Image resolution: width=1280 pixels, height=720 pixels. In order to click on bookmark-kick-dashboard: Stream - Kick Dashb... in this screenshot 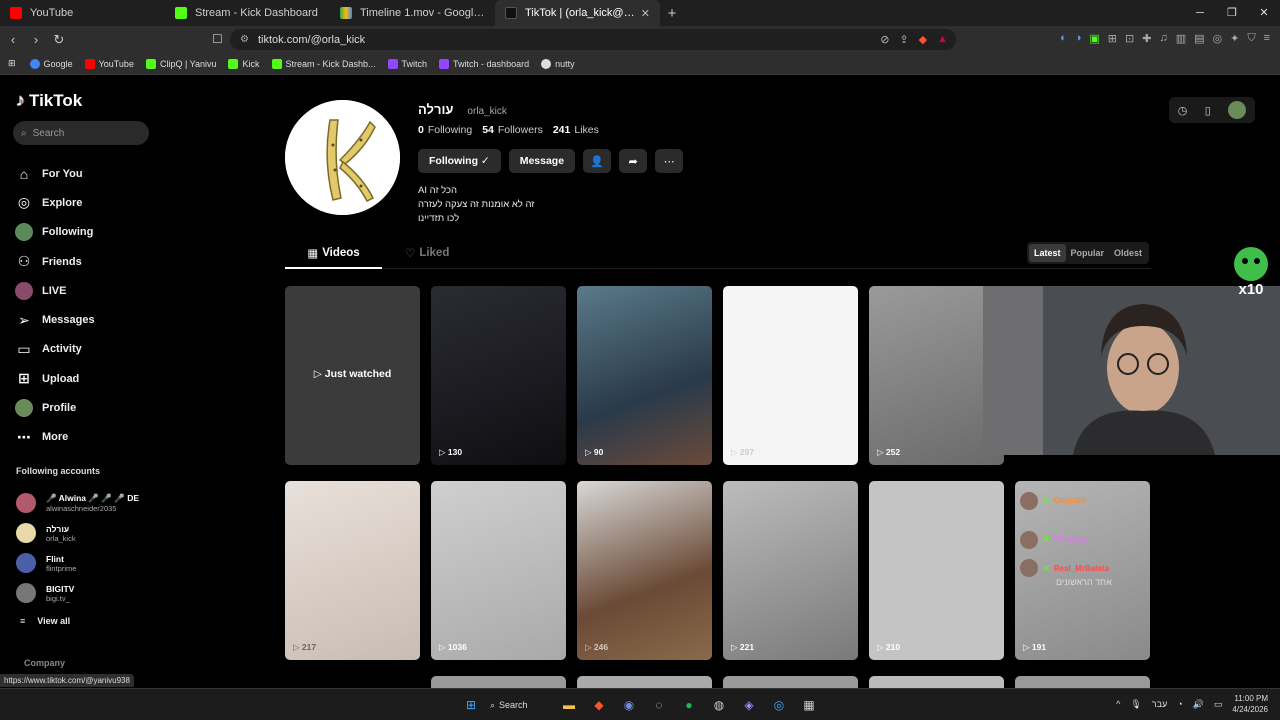, I will do `click(323, 63)`.